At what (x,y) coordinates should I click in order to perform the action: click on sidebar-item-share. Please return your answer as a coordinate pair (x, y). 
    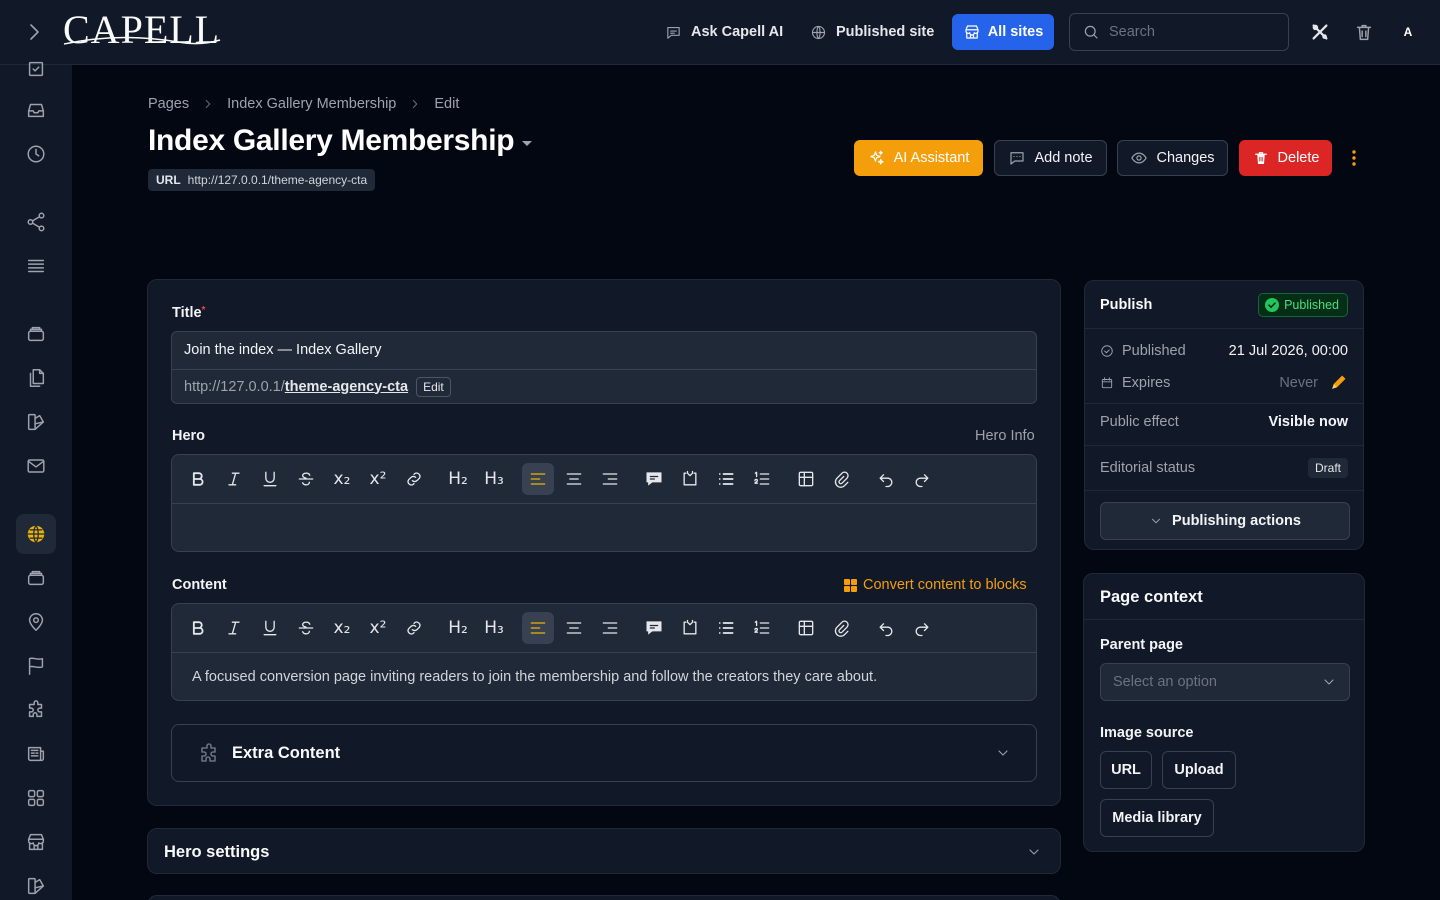
    Looking at the image, I should click on (36, 222).